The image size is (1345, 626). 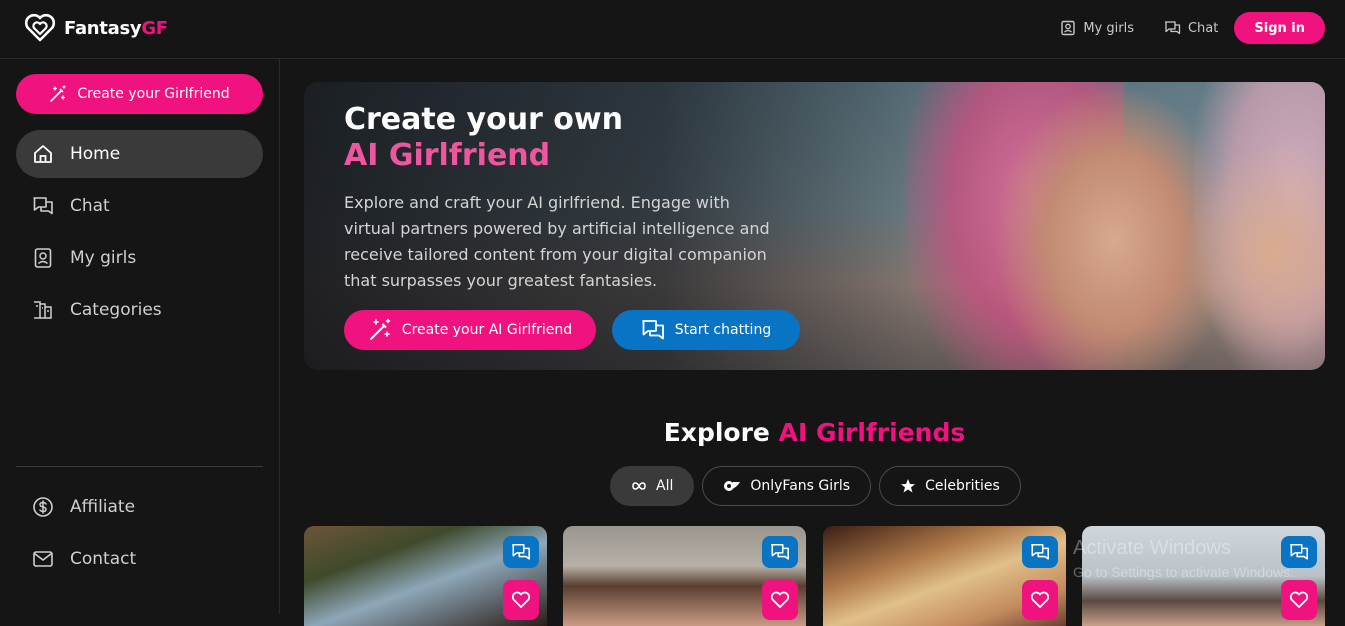 What do you see at coordinates (139, 206) in the screenshot?
I see `sidebar-item-chat: Chat` at bounding box center [139, 206].